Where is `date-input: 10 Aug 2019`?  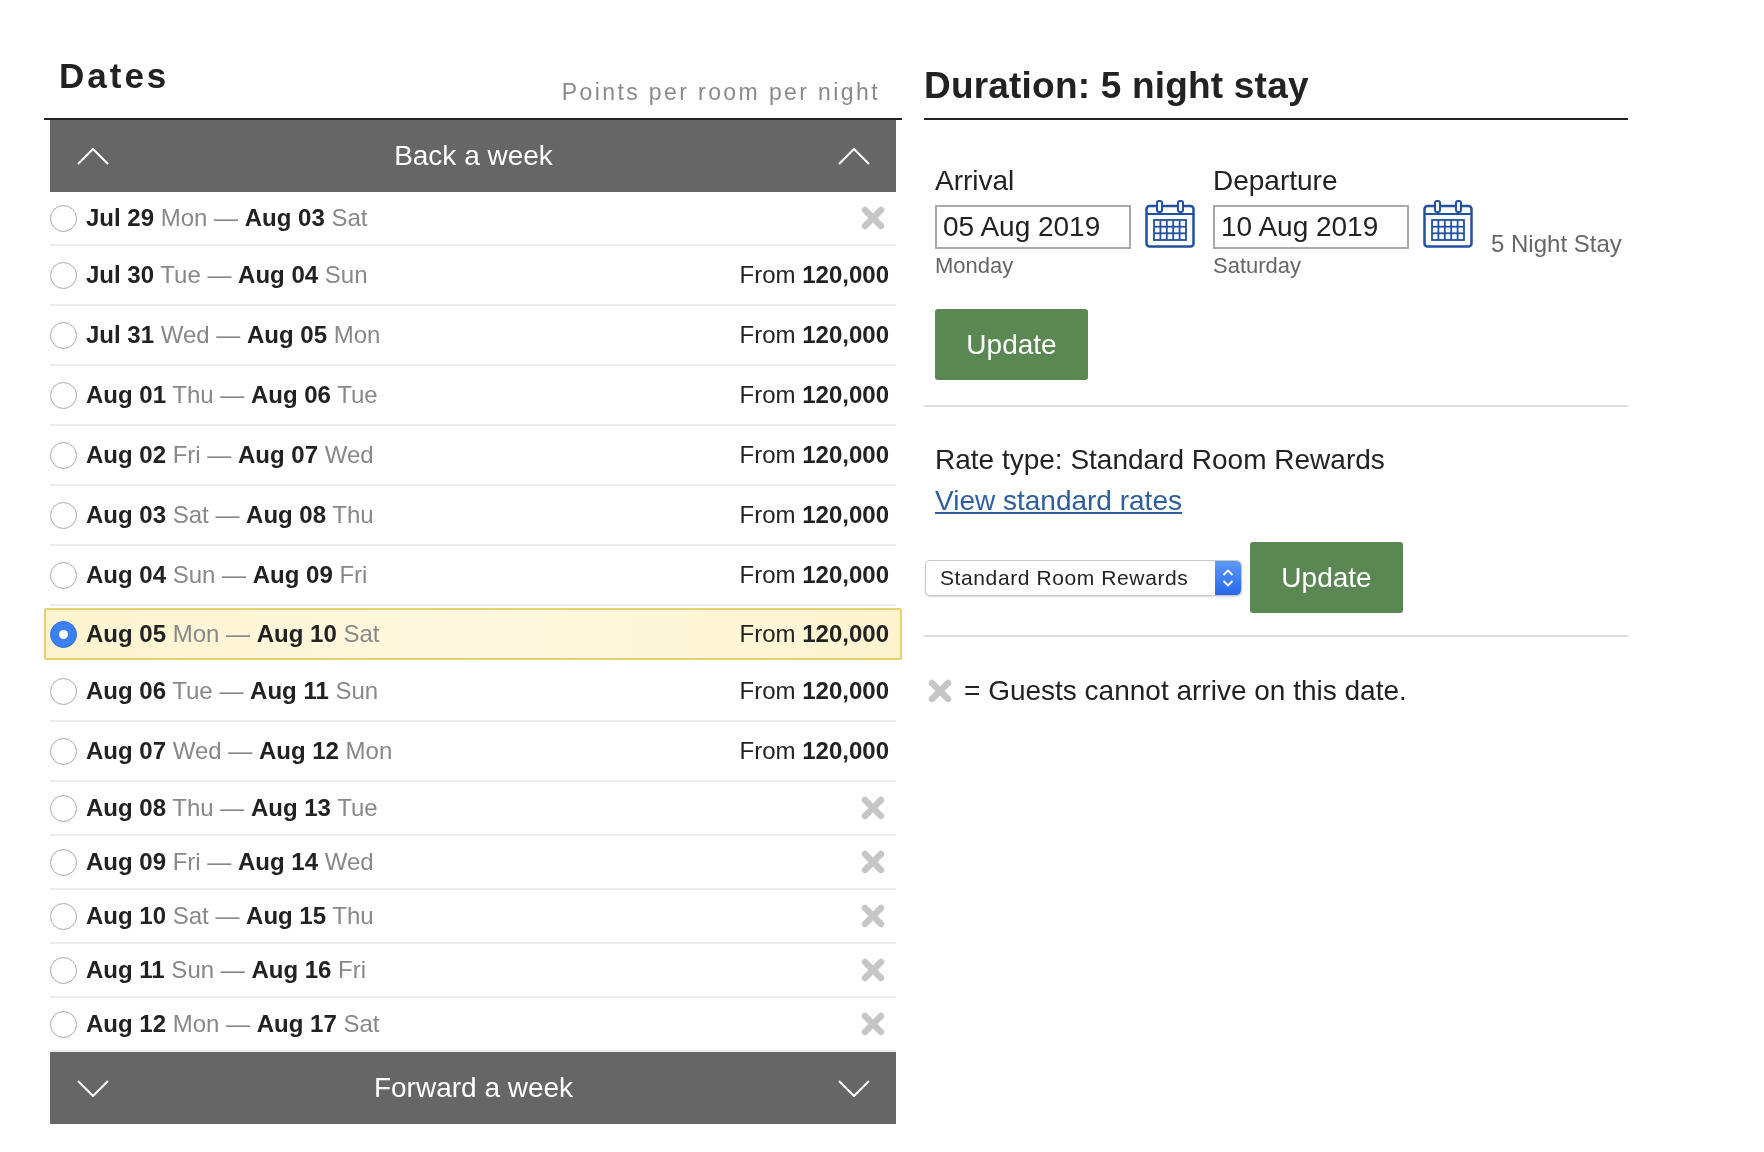 date-input: 10 Aug 2019 is located at coordinates (1311, 227).